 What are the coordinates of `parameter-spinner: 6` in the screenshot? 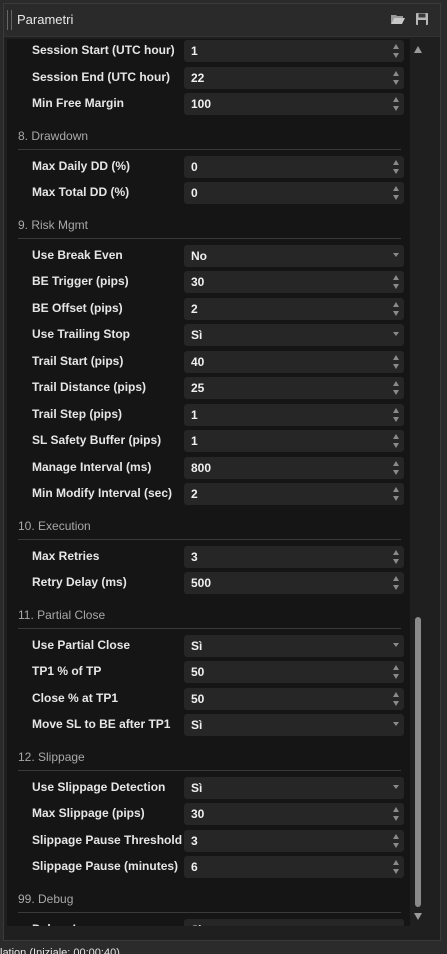 It's located at (294, 867).